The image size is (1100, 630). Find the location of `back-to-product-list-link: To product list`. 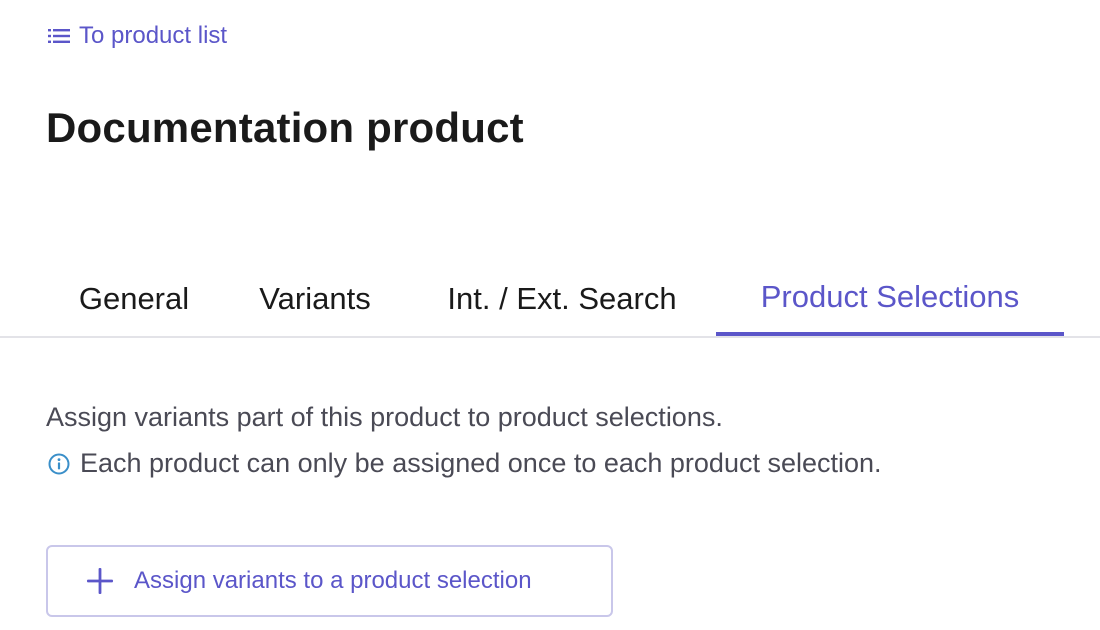

back-to-product-list-link: To product list is located at coordinates (137, 36).